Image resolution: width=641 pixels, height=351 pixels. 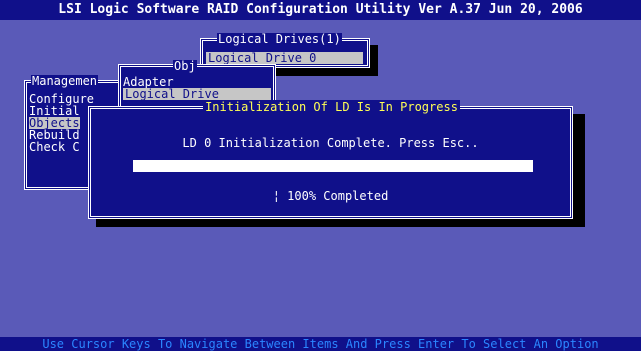 I want to click on management-title: Managemen, so click(x=65, y=81).